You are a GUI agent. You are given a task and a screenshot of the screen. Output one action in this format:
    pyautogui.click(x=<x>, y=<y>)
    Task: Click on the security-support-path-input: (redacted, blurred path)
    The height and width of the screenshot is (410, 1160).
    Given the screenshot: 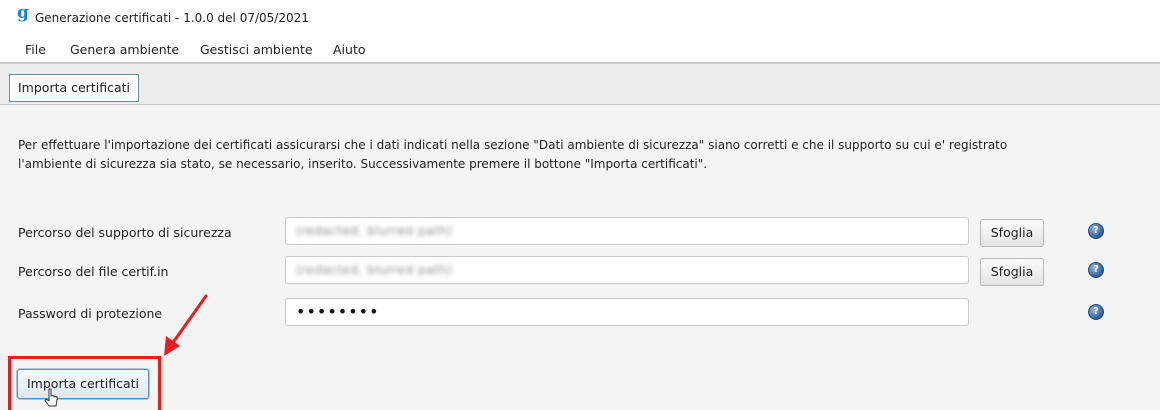 What is the action you would take?
    pyautogui.click(x=627, y=231)
    